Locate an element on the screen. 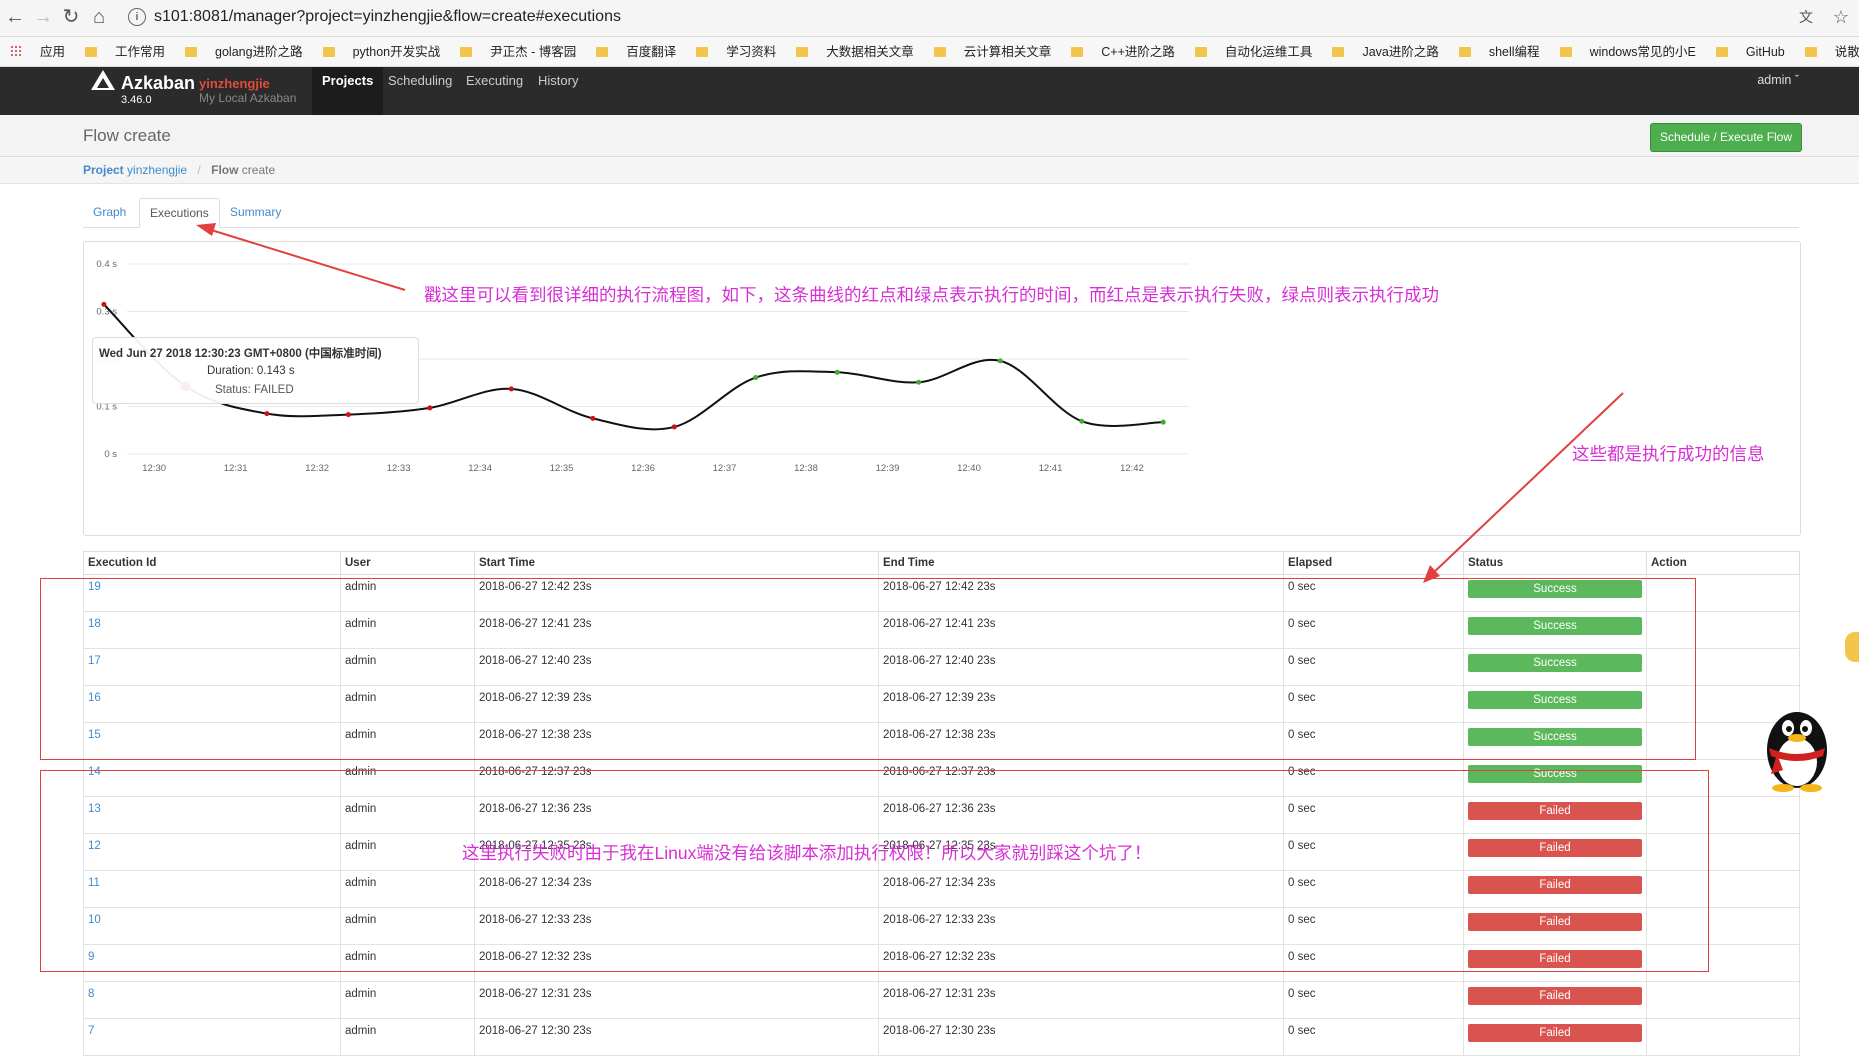 The width and height of the screenshot is (1859, 1056). bookmark-item: GitHub is located at coordinates (1750, 51).